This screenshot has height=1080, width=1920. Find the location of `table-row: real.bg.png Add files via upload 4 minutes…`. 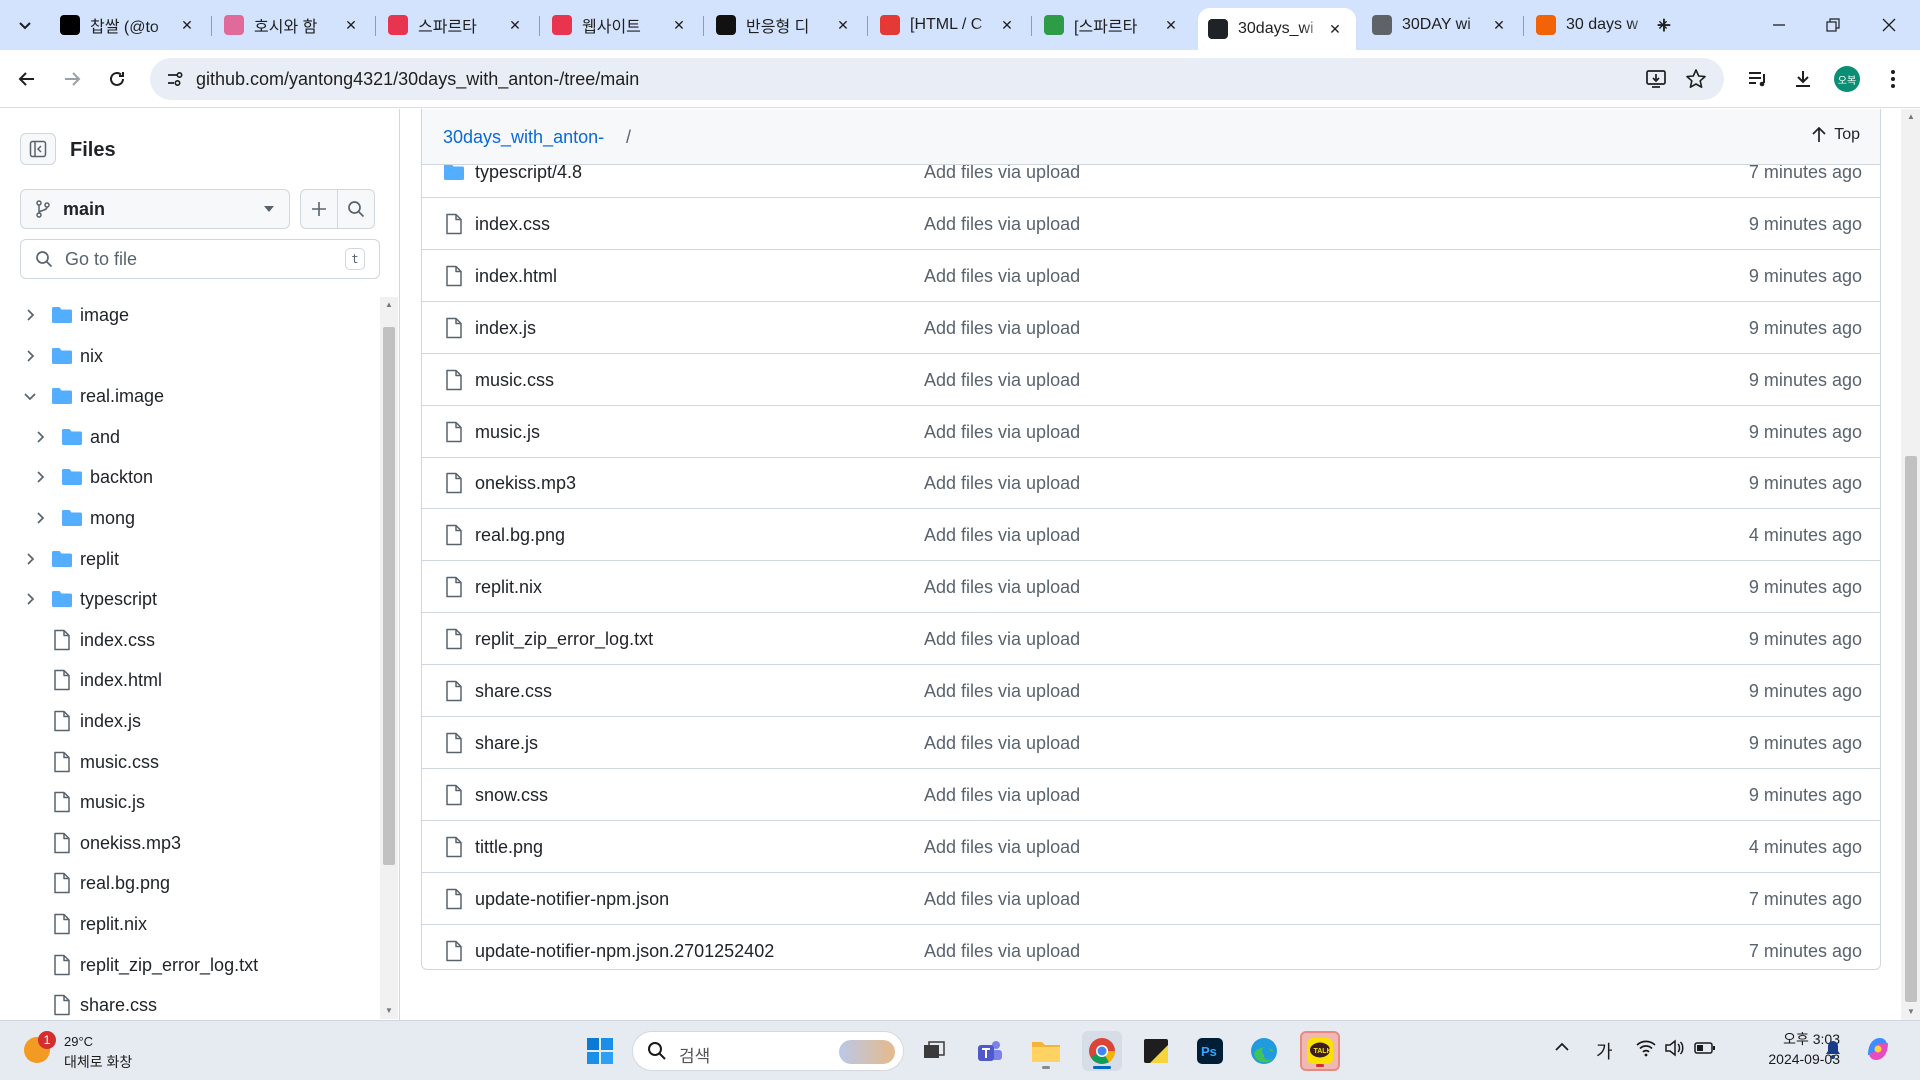

table-row: real.bg.png Add files via upload 4 minutes… is located at coordinates (1151, 535).